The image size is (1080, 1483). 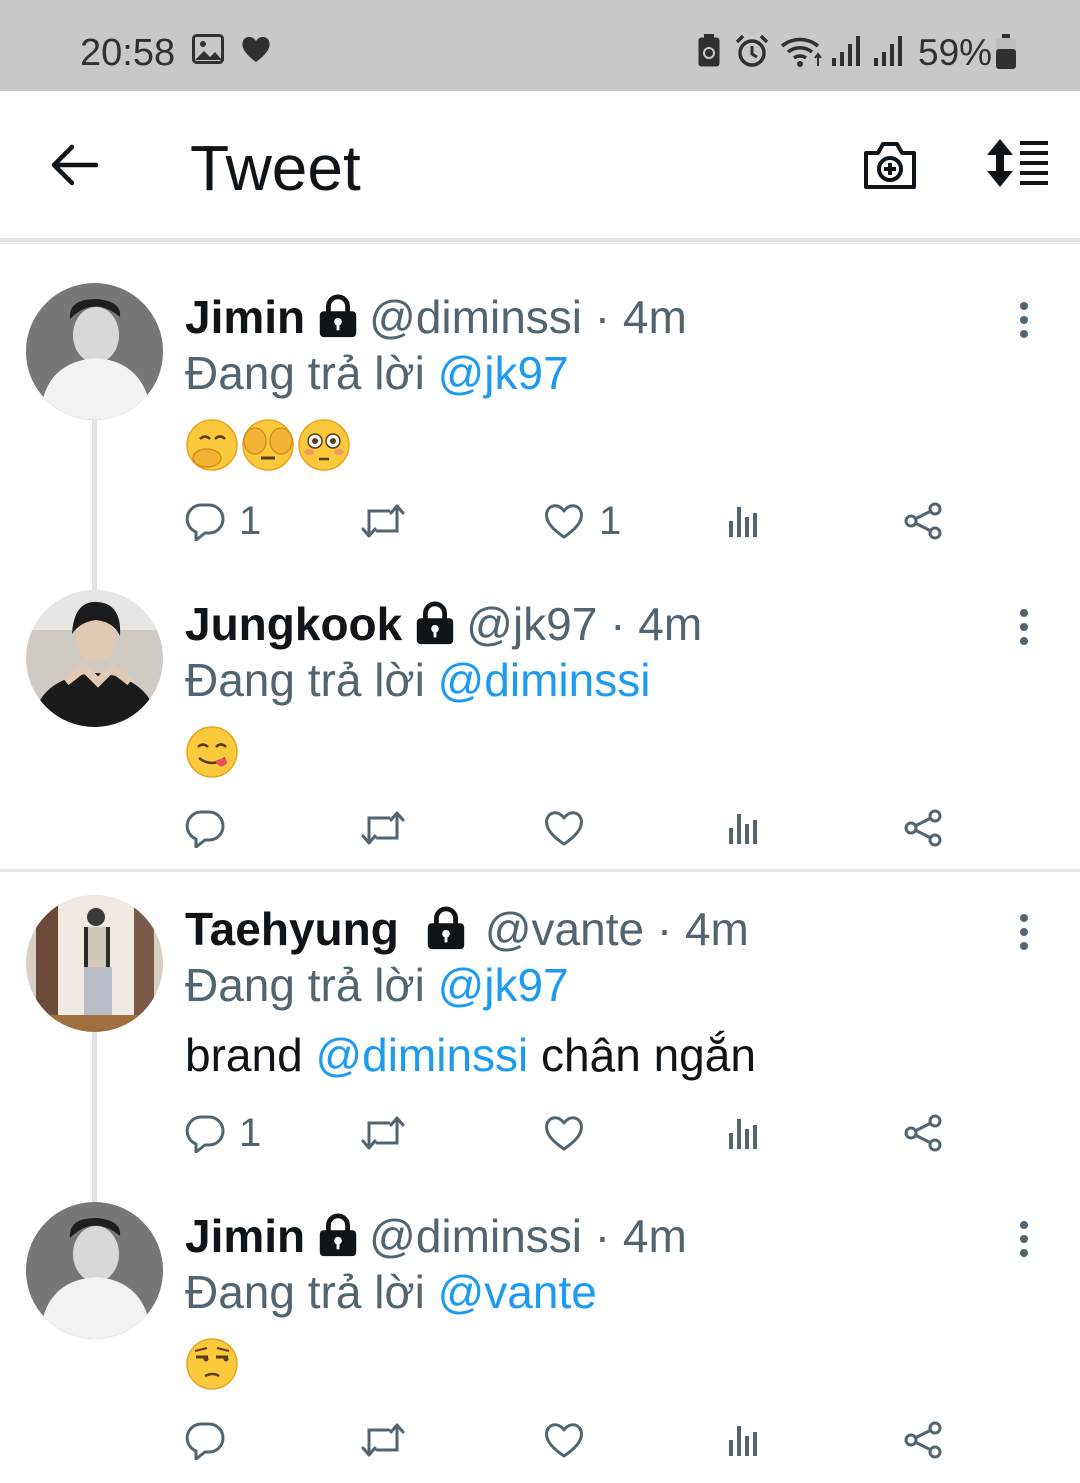 I want to click on tweet-text: brand @diminssi chân ngắn, so click(x=470, y=1055).